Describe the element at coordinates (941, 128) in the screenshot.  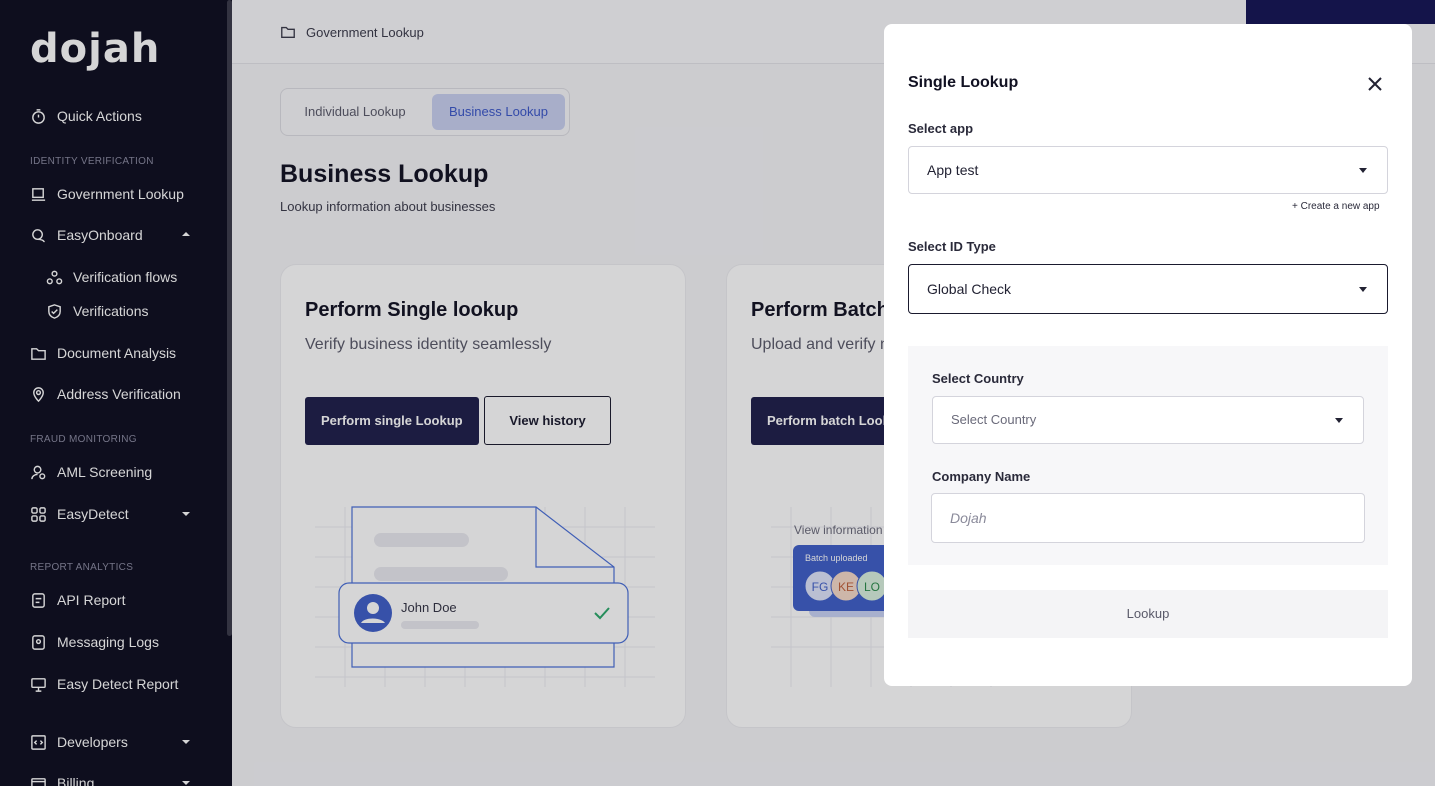
I see `select-app-label: Select app` at that location.